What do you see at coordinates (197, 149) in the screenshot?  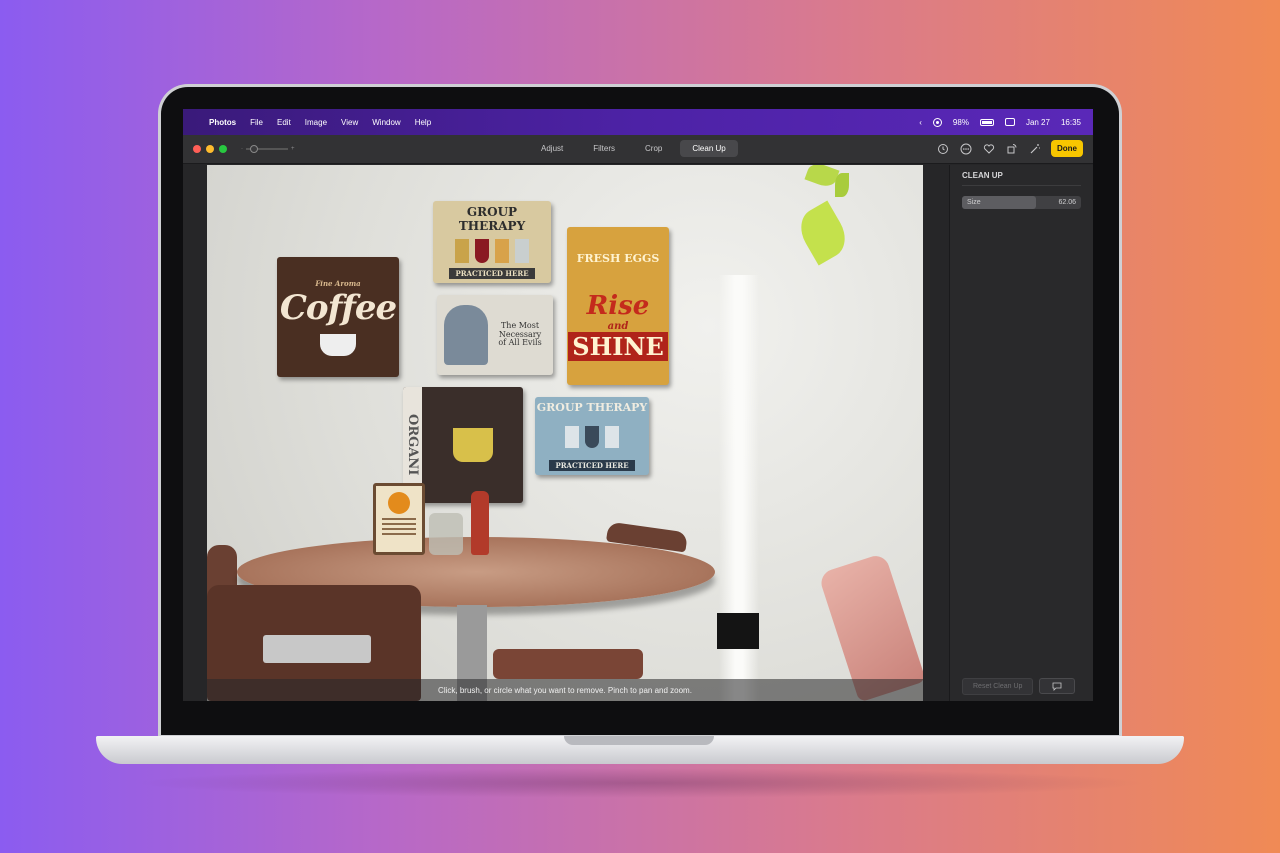 I see `close-window-button` at bounding box center [197, 149].